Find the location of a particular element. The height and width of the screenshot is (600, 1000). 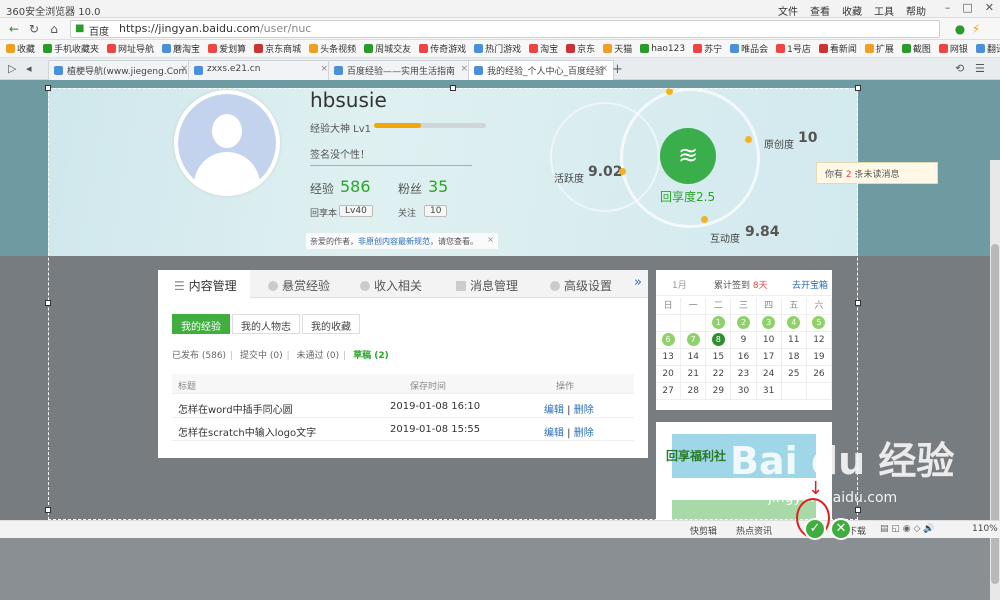

bookmark-item: 收藏 is located at coordinates (20, 48).